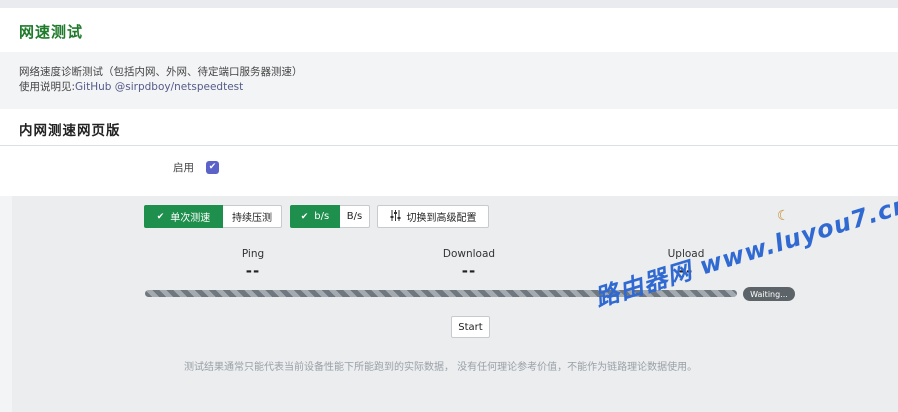 The width and height of the screenshot is (898, 412). I want to click on single-test-button: ✔ 单次测速, so click(183, 216).